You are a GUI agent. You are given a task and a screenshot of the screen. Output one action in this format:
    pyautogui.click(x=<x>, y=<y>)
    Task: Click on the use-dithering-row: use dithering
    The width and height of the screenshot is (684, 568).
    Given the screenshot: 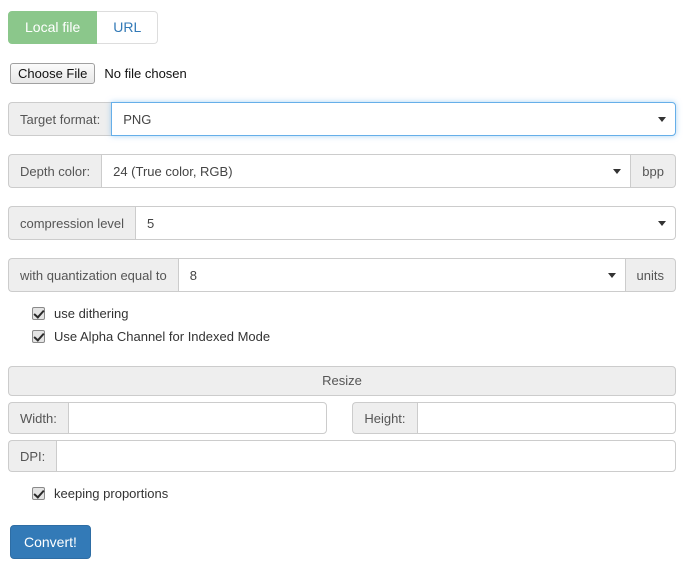 What is the action you would take?
    pyautogui.click(x=342, y=313)
    